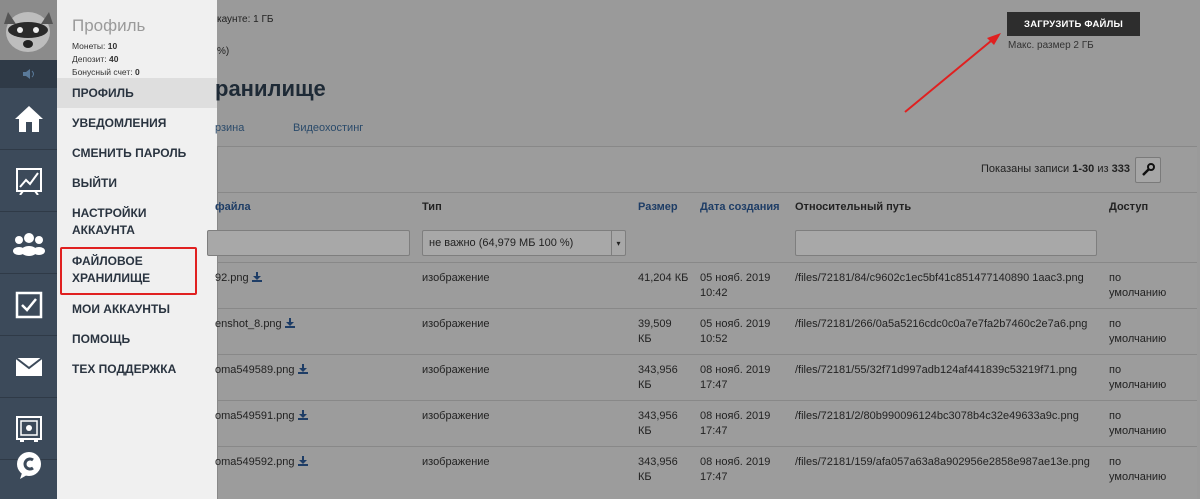 This screenshot has width=1200, height=499. I want to click on icon-rail, so click(28, 249).